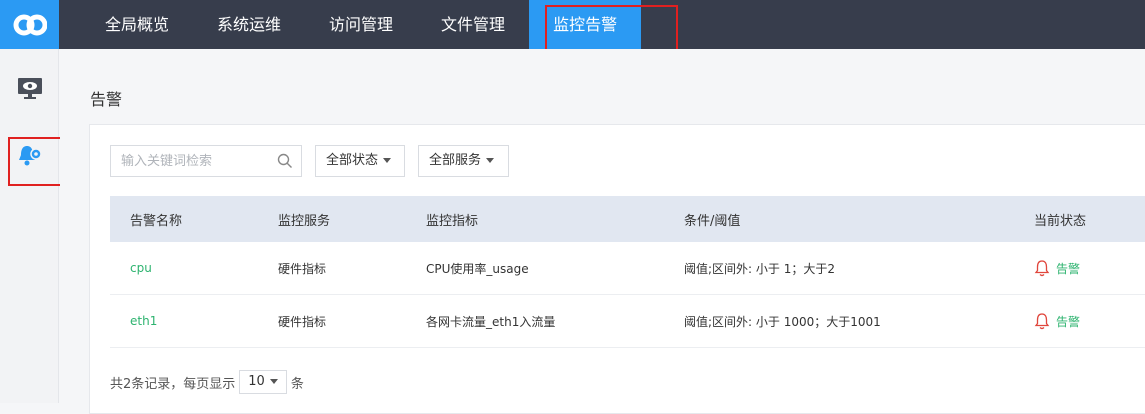 The width and height of the screenshot is (1145, 414). I want to click on status-filter-dropdown: 全部状态, so click(360, 161).